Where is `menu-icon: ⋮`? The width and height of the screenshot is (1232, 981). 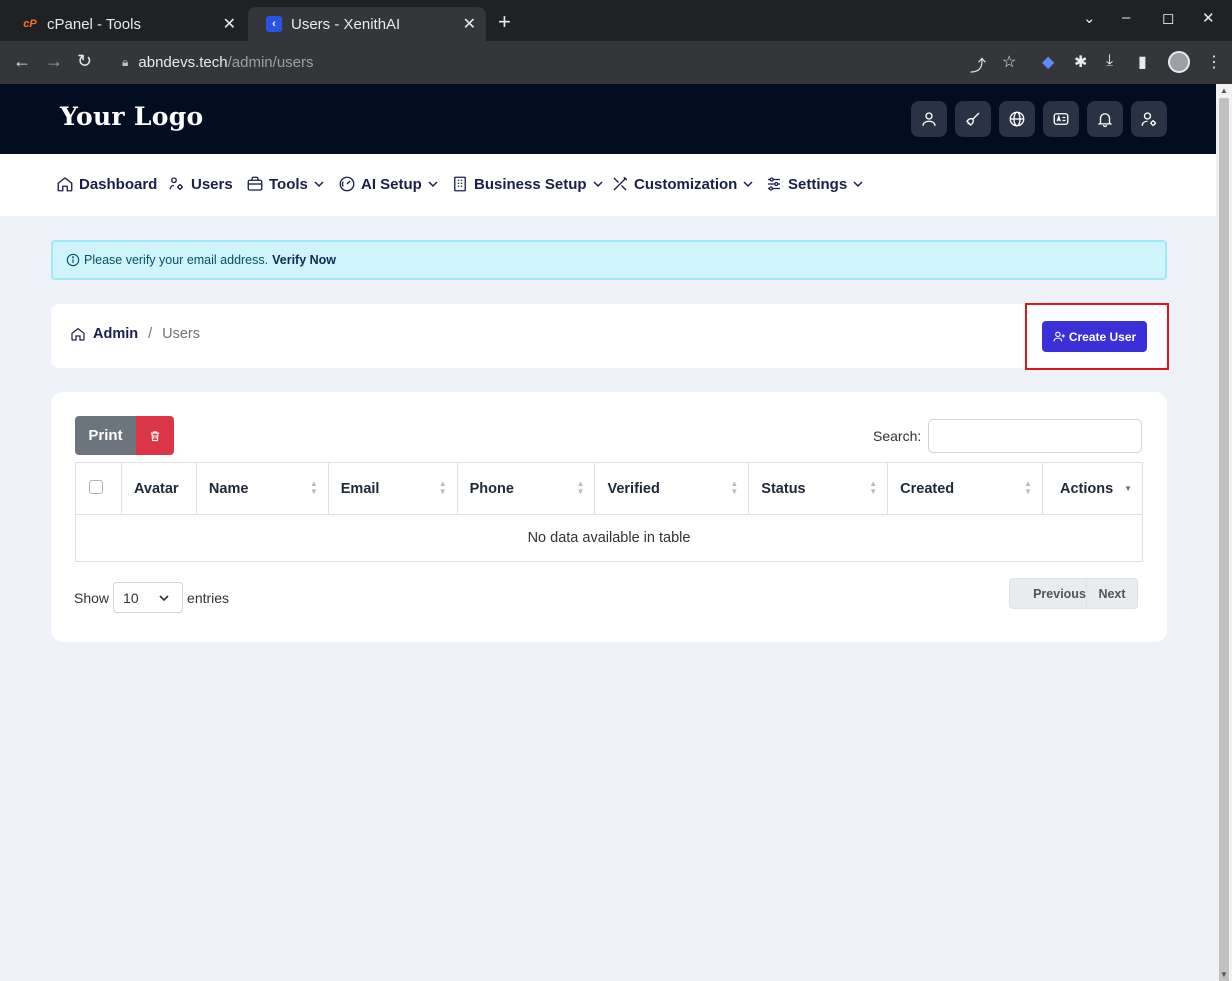 menu-icon: ⋮ is located at coordinates (1214, 62).